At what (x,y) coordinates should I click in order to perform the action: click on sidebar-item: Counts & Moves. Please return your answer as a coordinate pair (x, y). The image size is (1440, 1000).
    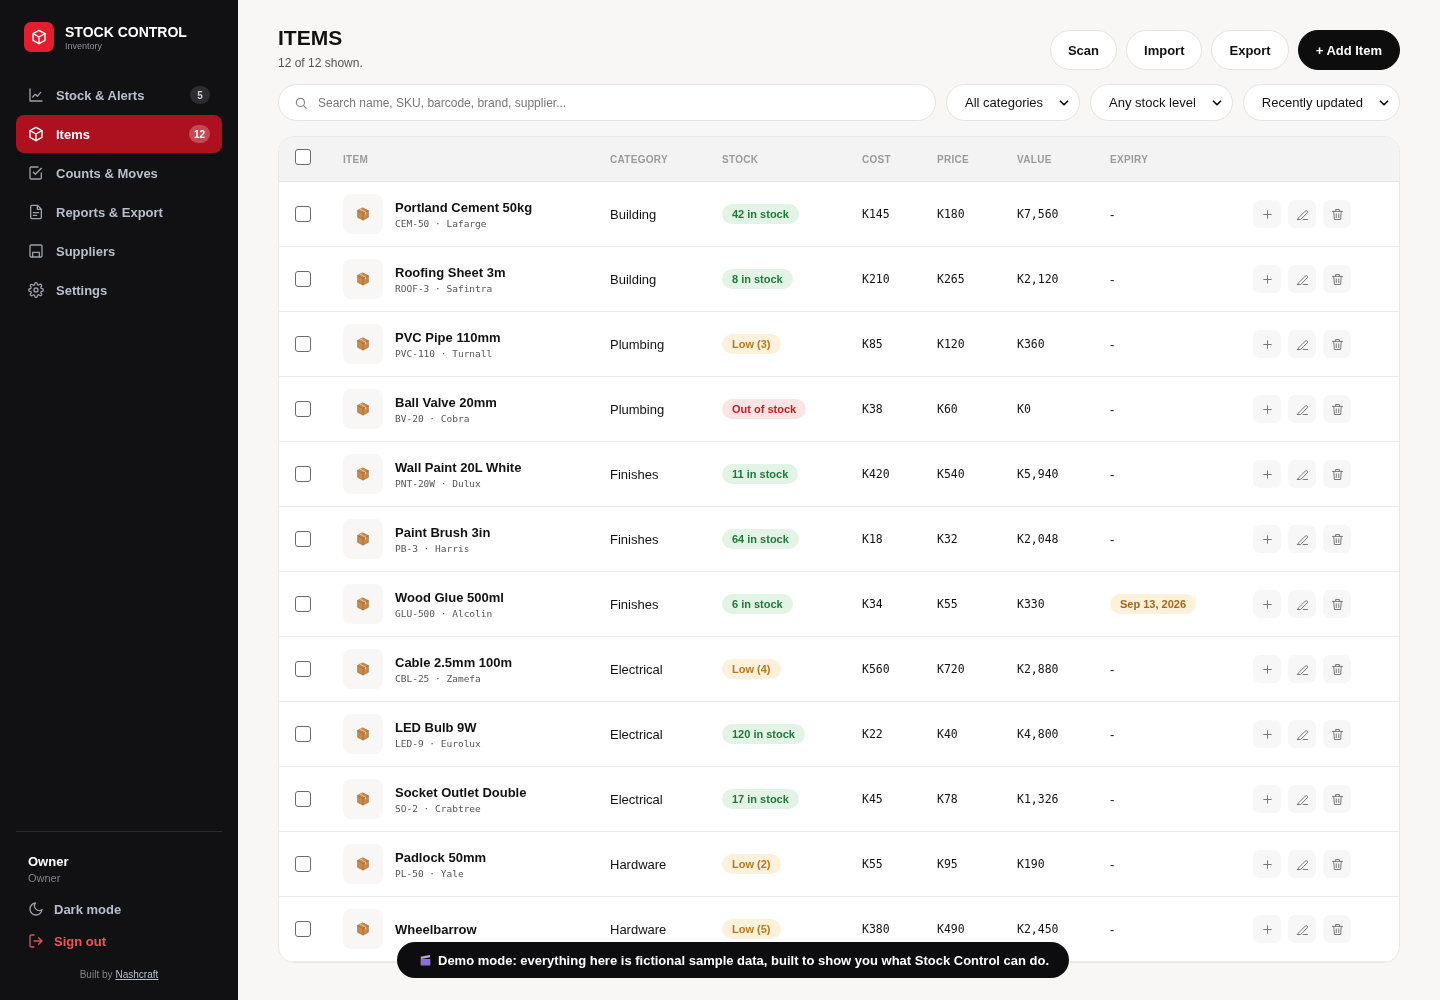
    Looking at the image, I should click on (119, 173).